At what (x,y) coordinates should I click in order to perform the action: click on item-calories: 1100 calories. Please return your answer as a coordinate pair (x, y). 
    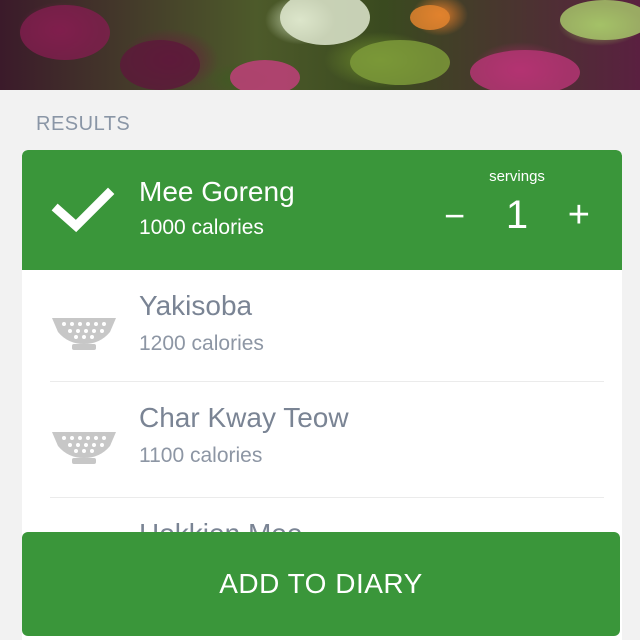
    Looking at the image, I should click on (201, 455).